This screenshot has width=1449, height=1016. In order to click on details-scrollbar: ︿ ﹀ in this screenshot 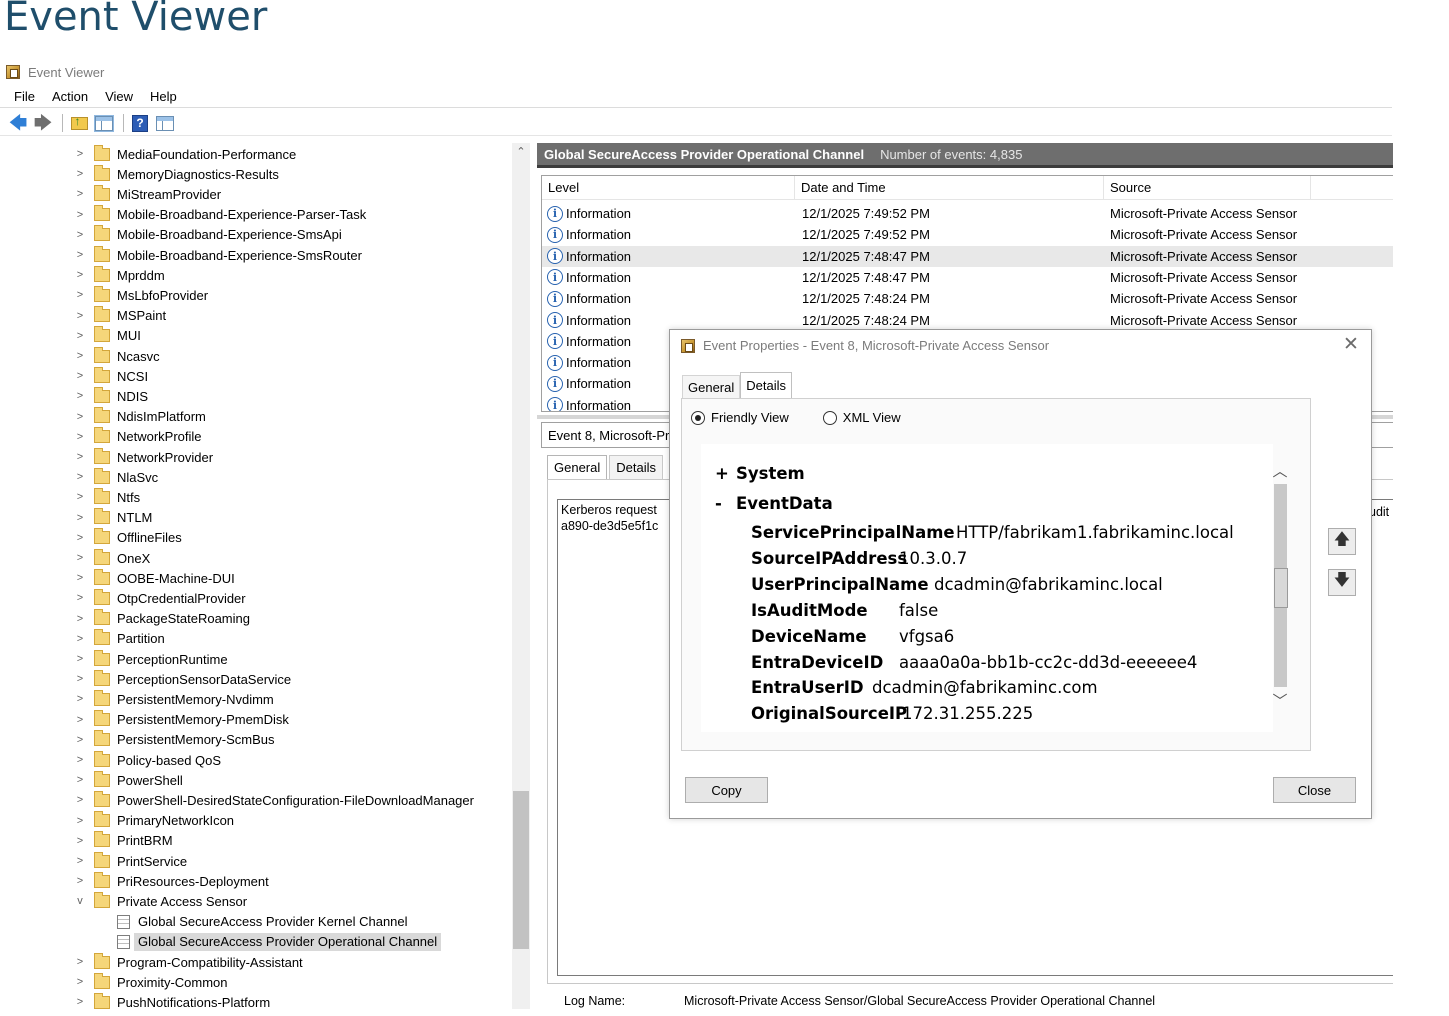, I will do `click(1280, 585)`.